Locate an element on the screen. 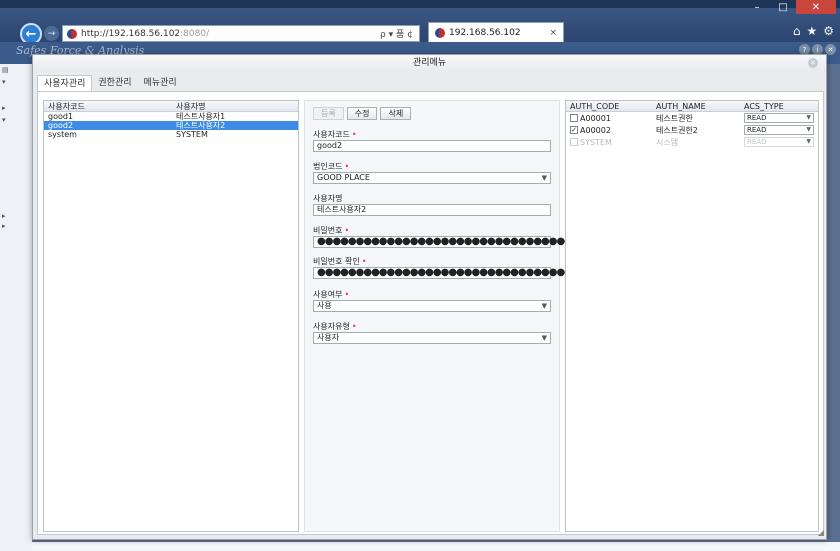  column-header-auth-code: AUTH_CODE is located at coordinates (609, 106).